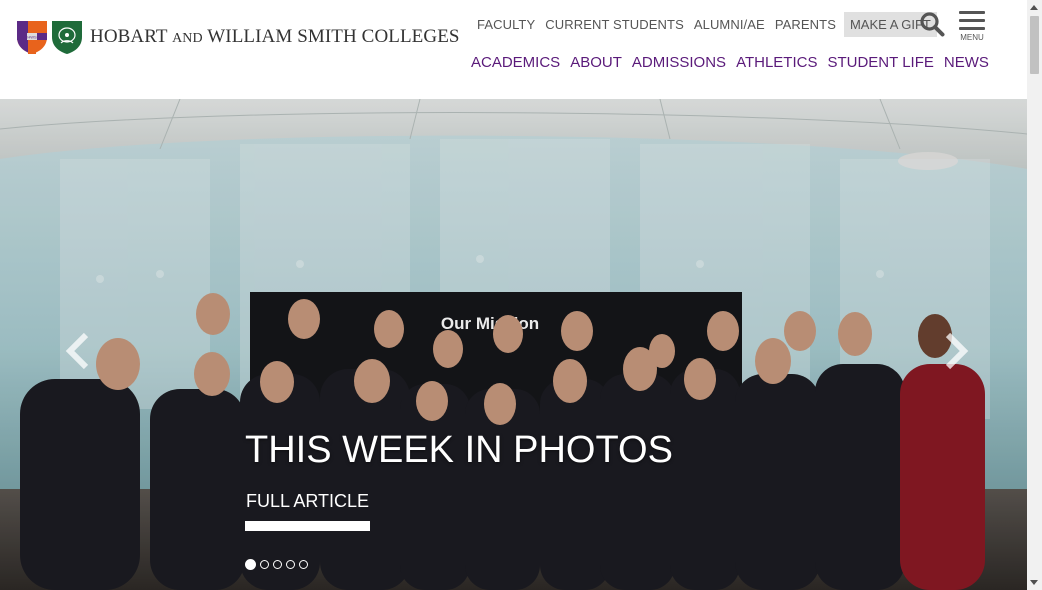  What do you see at coordinates (679, 62) in the screenshot?
I see `nav-admissions: ADMISSIONS` at bounding box center [679, 62].